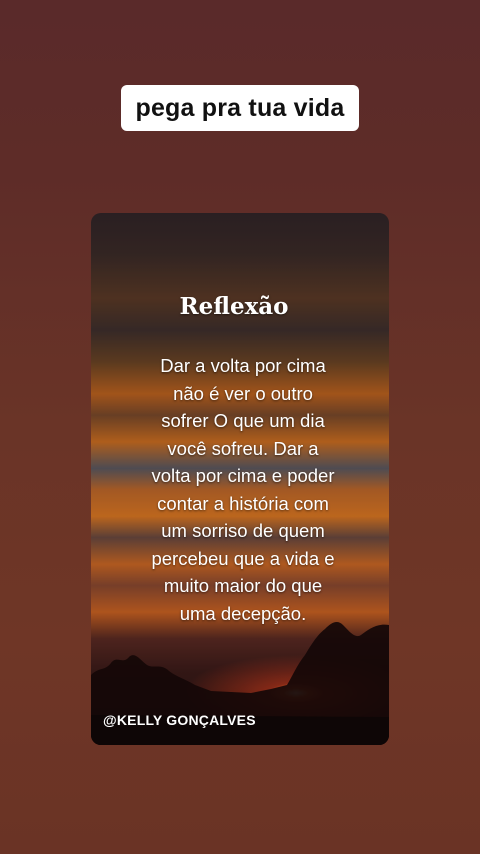 This screenshot has width=480, height=854. What do you see at coordinates (179, 720) in the screenshot?
I see `author-credit: @KELLY GONÇALVES` at bounding box center [179, 720].